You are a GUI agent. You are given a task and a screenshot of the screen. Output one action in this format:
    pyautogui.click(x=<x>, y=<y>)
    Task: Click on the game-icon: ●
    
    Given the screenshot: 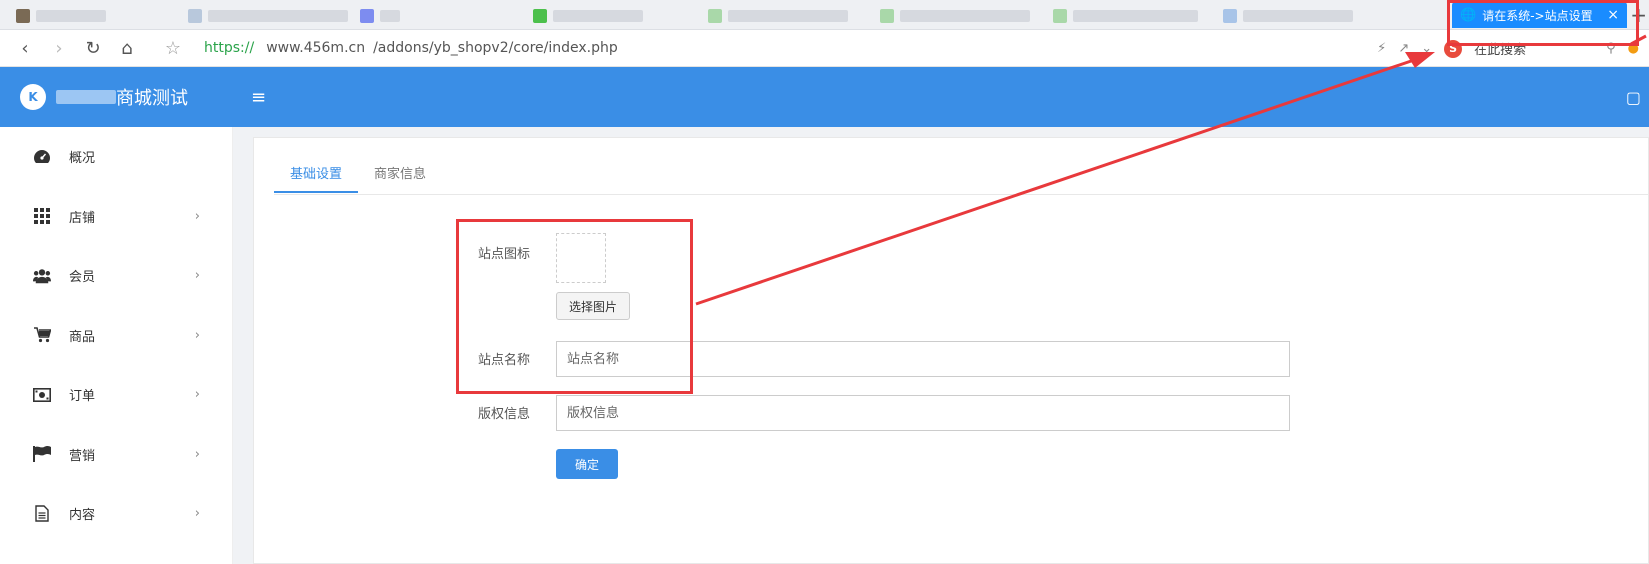 What is the action you would take?
    pyautogui.click(x=1633, y=48)
    